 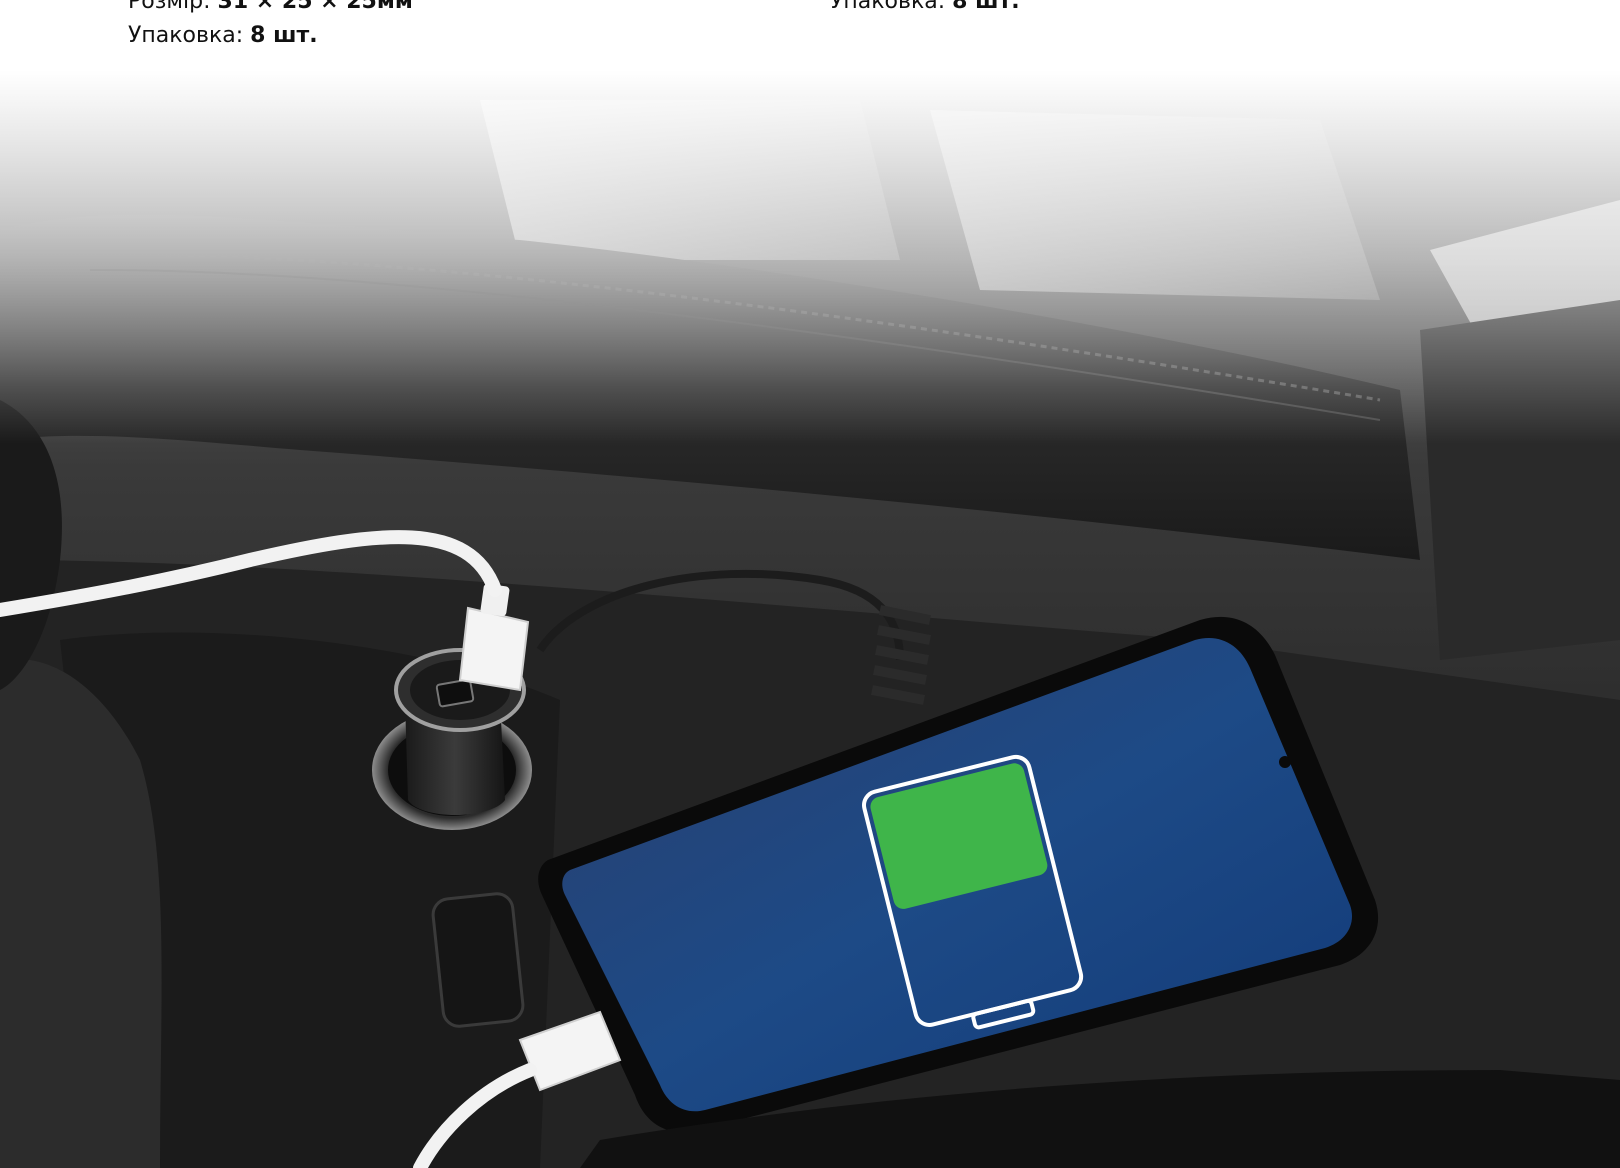 I want to click on pack-value: 8 шт., so click(x=284, y=35).